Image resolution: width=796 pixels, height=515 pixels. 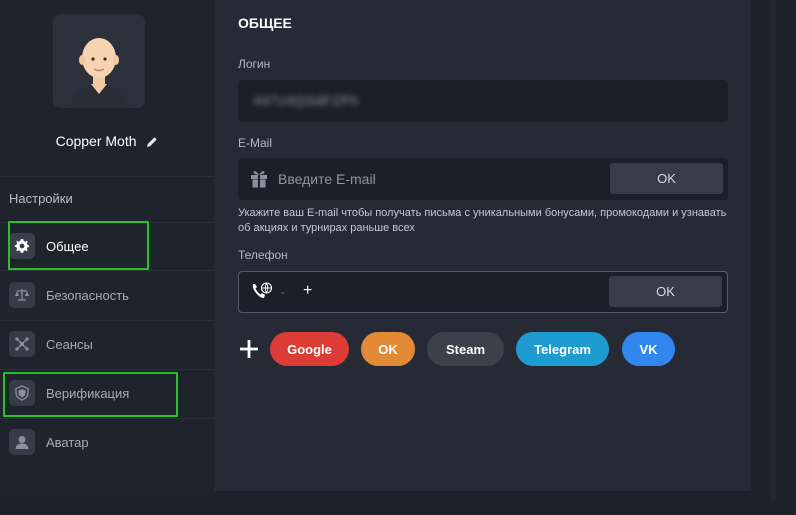 I want to click on phone-globe-icon, so click(x=262, y=290).